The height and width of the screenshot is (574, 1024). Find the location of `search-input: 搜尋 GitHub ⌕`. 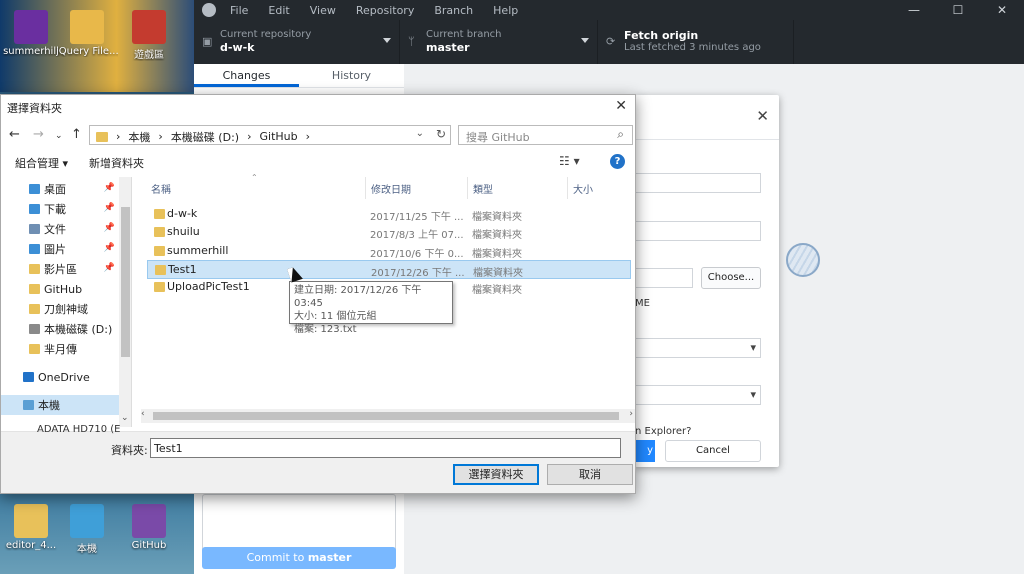

search-input: 搜尋 GitHub ⌕ is located at coordinates (545, 135).